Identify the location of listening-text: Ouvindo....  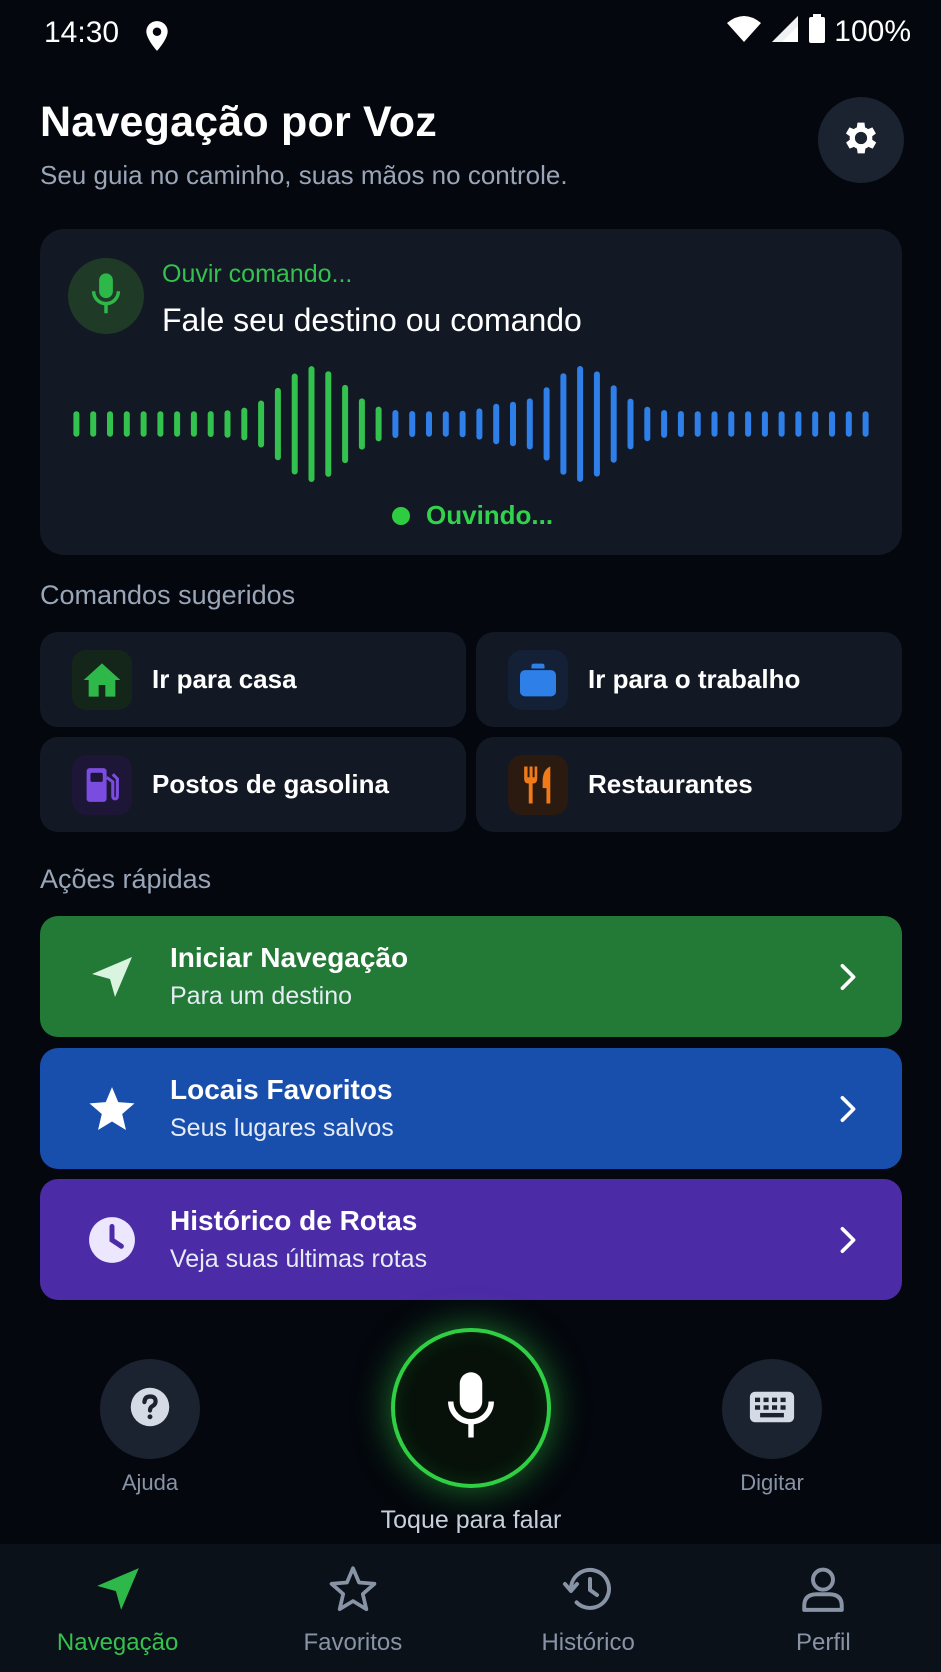
(490, 515).